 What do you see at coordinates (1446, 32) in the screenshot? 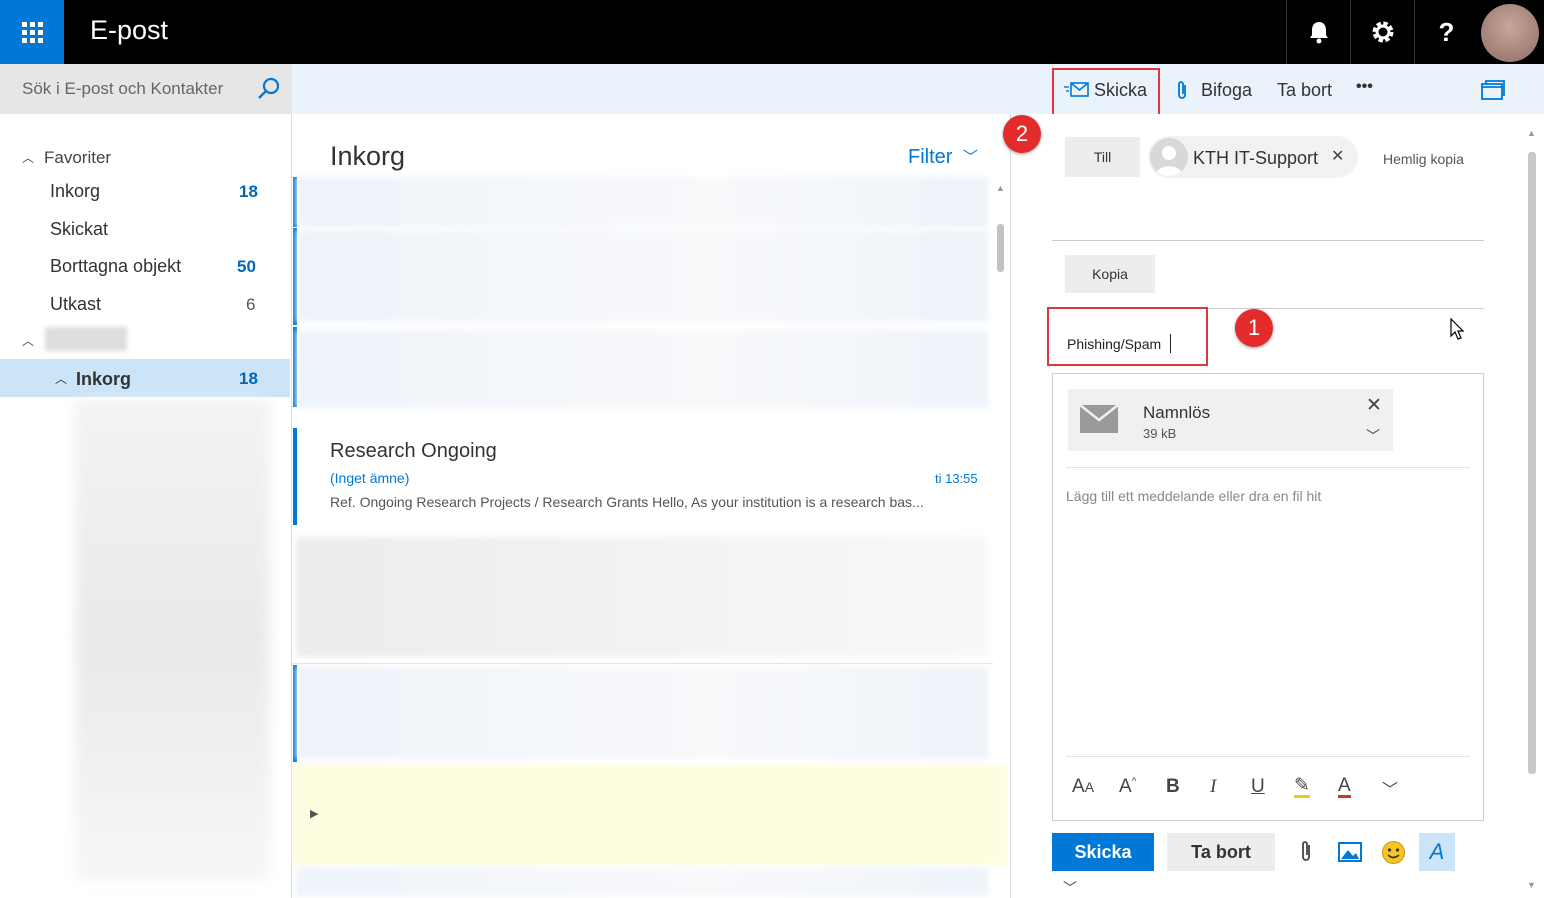
I see `help-icon: ?` at bounding box center [1446, 32].